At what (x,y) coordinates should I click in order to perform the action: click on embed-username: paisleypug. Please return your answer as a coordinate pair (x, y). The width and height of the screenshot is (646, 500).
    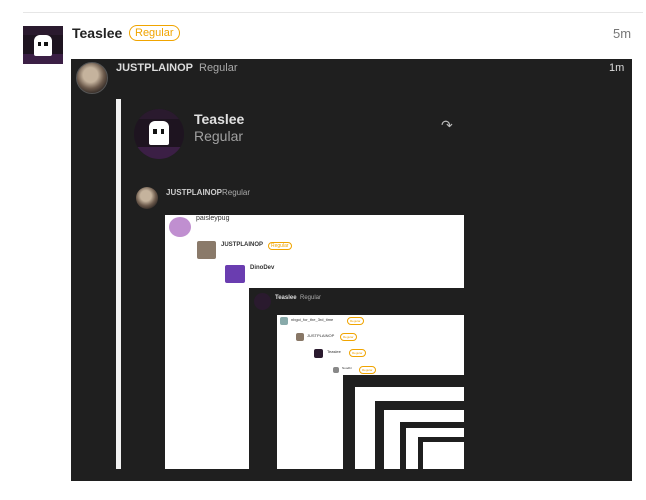
    Looking at the image, I should click on (213, 218).